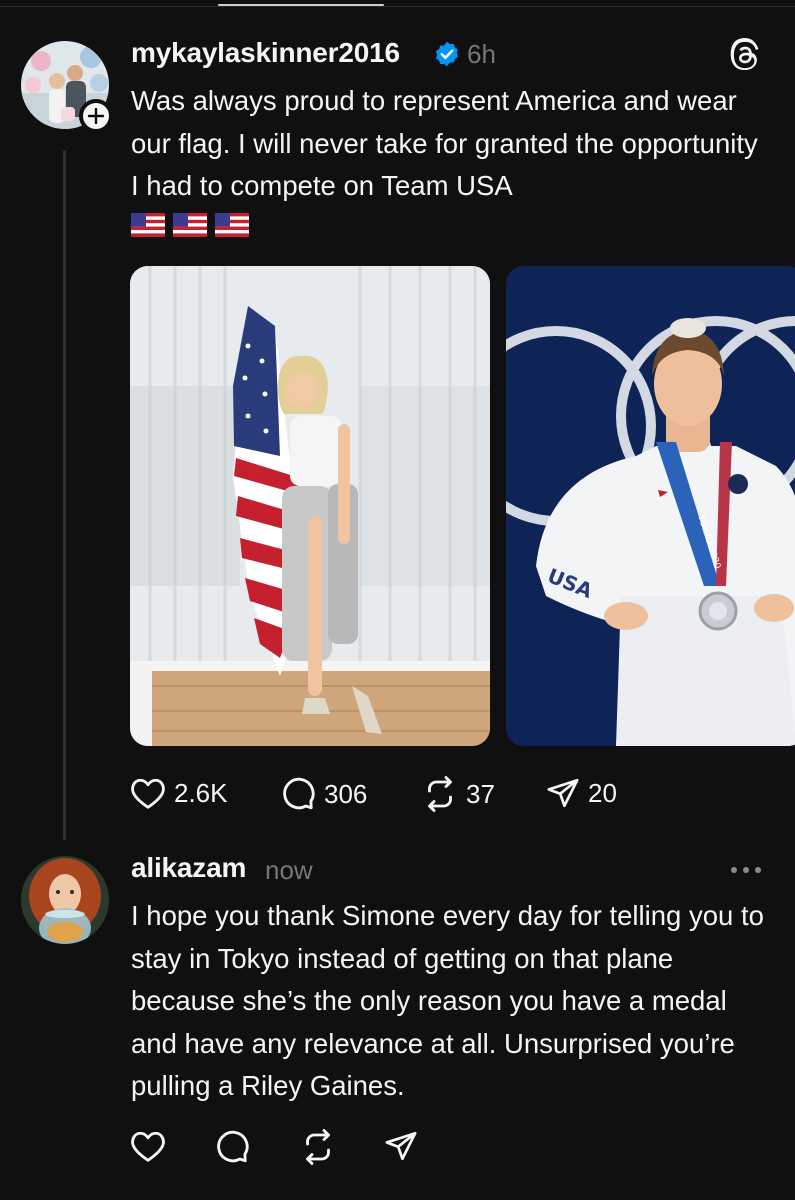  Describe the element at coordinates (397, 3) in the screenshot. I see `top-divider` at that location.